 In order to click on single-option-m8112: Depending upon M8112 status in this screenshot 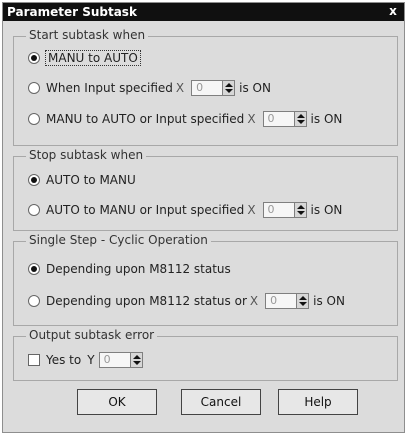, I will do `click(129, 269)`.